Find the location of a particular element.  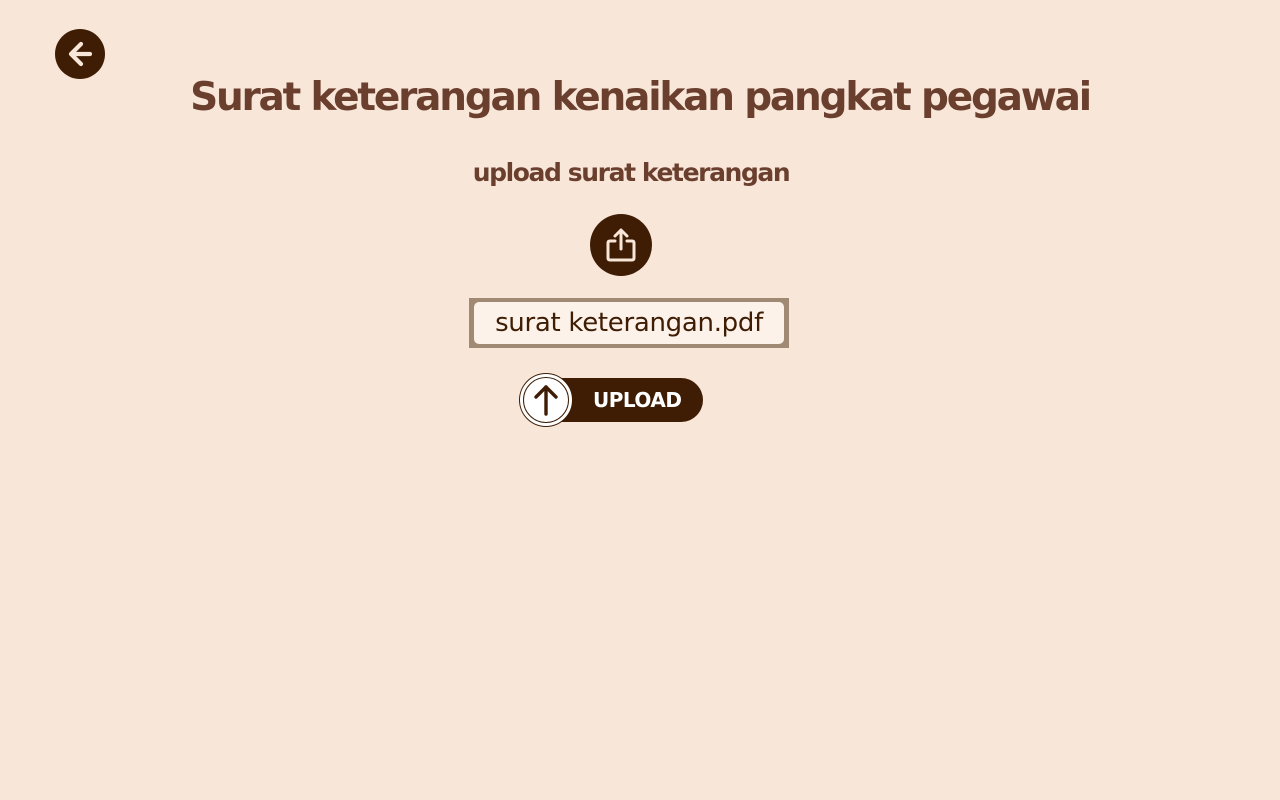

arrow-up-icon is located at coordinates (546, 400).